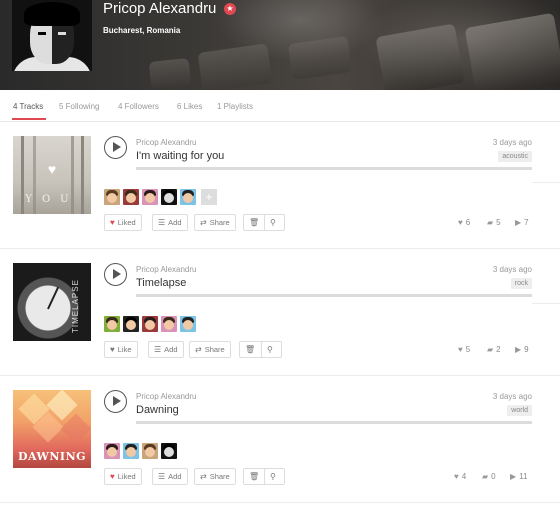 The height and width of the screenshot is (512, 560). Describe the element at coordinates (52, 429) in the screenshot. I see `track-artwork: DAWNING` at that location.